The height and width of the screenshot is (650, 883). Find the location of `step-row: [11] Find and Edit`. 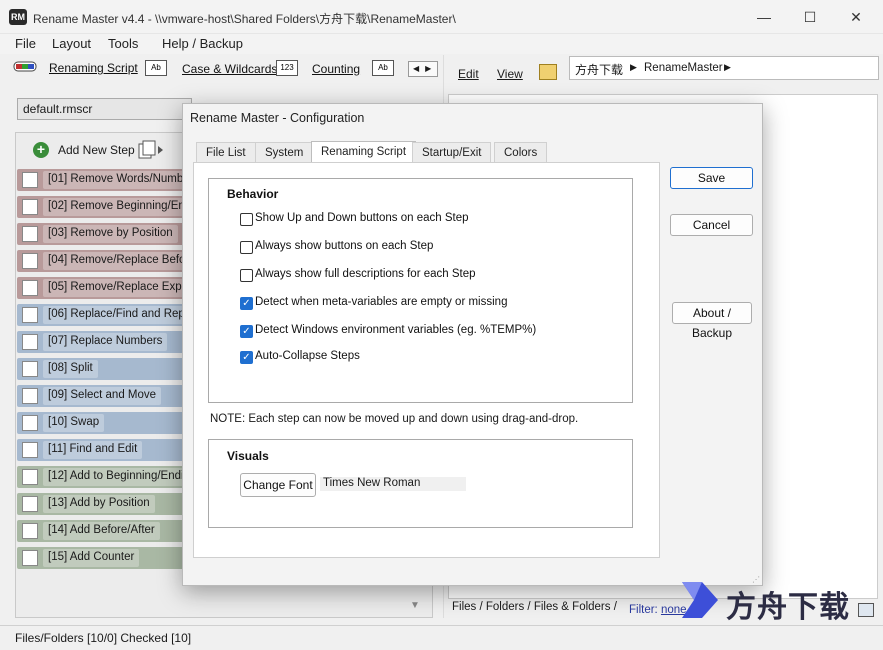

step-row: [11] Find and Edit is located at coordinates (104, 450).